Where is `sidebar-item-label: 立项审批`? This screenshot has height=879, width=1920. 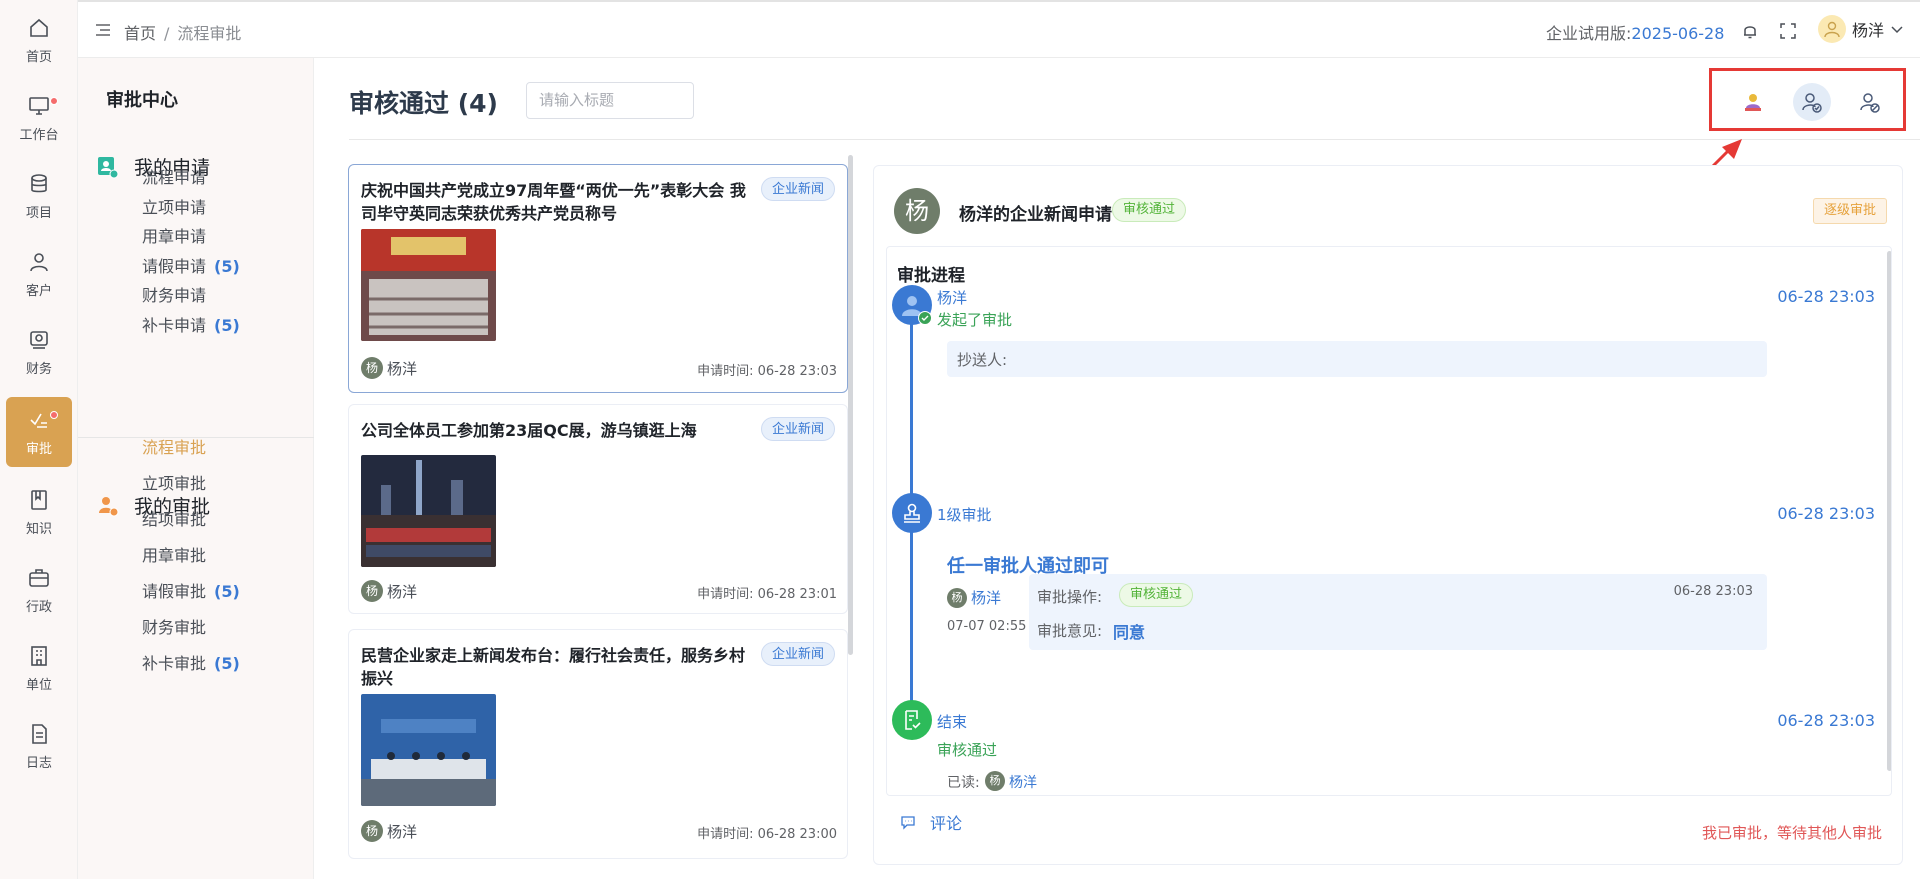
sidebar-item-label: 立项审批 is located at coordinates (174, 483).